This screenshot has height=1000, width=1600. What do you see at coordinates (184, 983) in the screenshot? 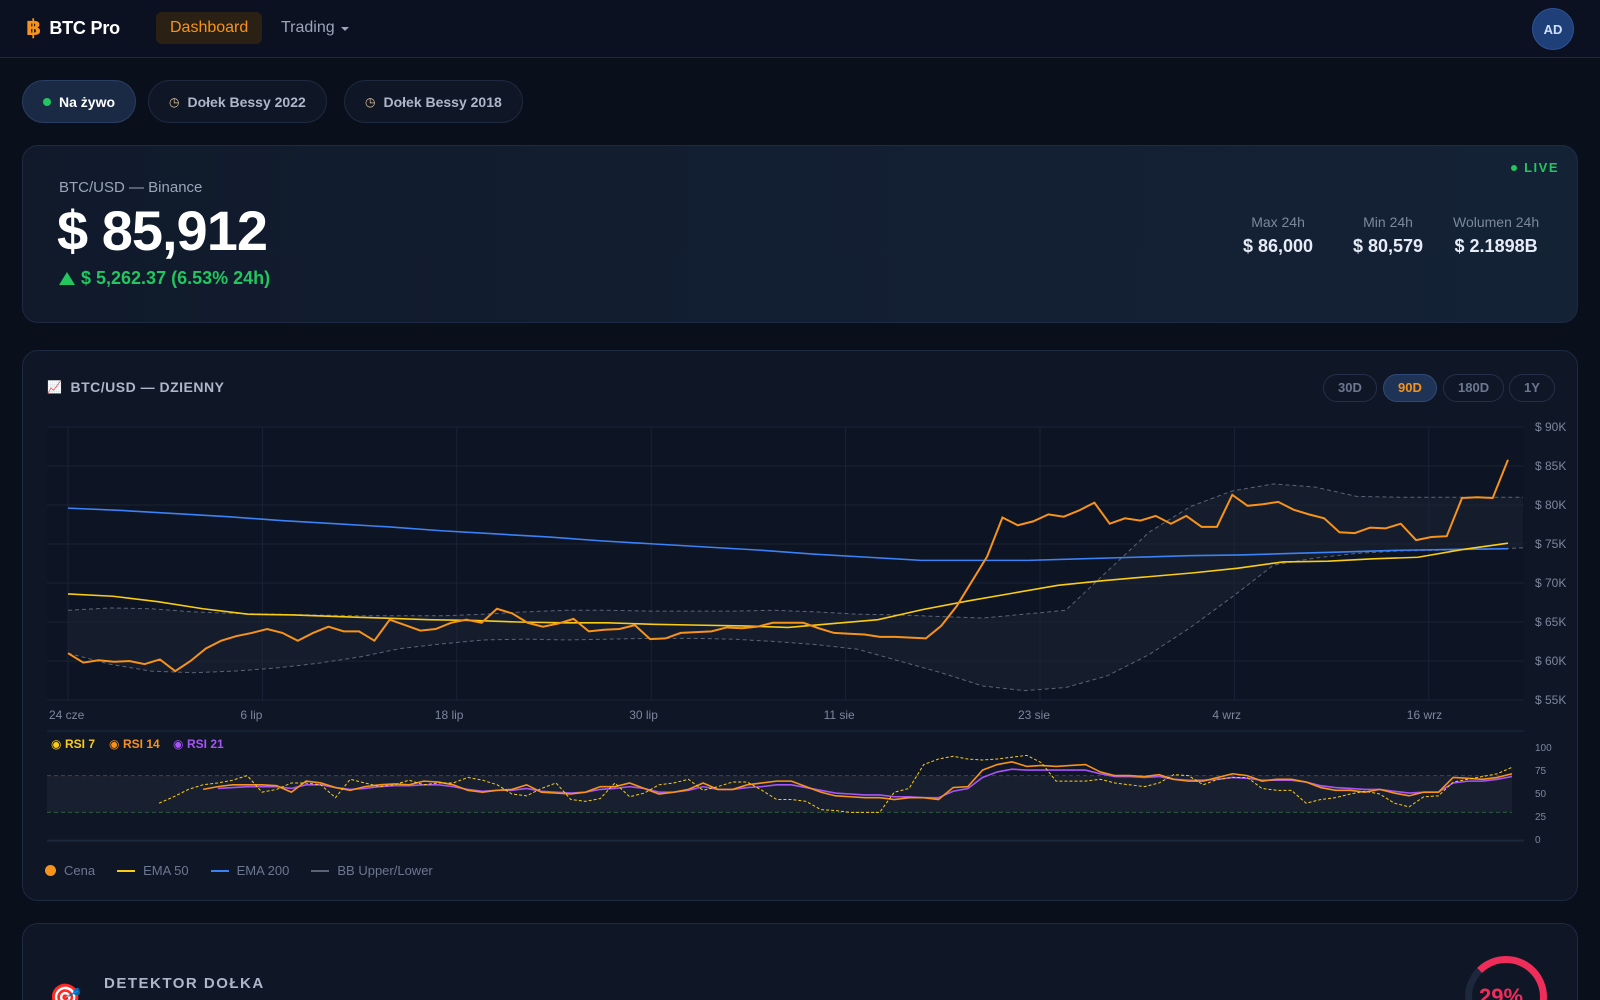
I see `detector-title: DETEKTOR DOŁKA` at bounding box center [184, 983].